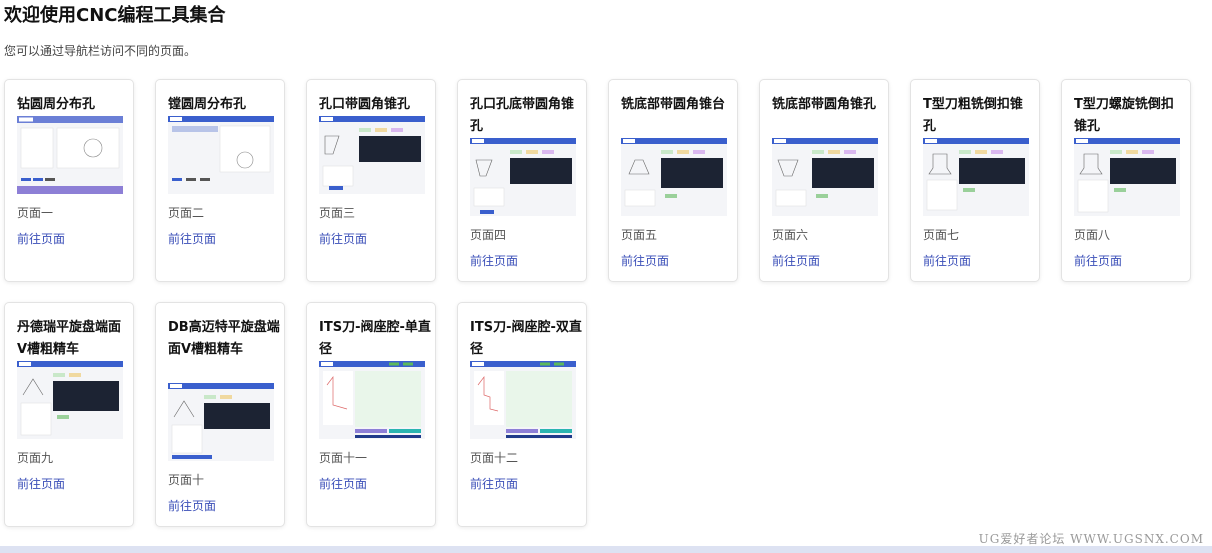 This screenshot has width=1212, height=553. Describe the element at coordinates (973, 115) in the screenshot. I see `card-title: T型刀粗铣倒扣锥孔` at that location.